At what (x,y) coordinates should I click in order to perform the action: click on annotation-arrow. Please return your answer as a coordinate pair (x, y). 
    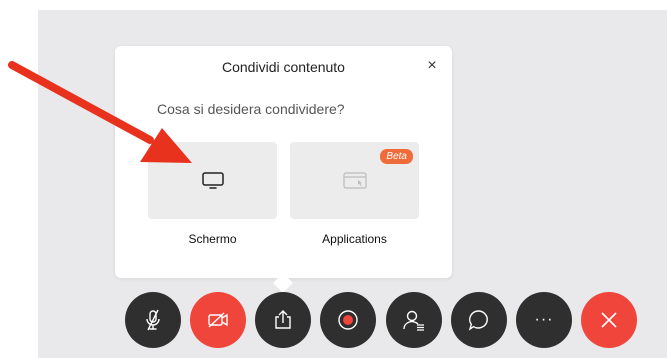
    Looking at the image, I should click on (100, 112).